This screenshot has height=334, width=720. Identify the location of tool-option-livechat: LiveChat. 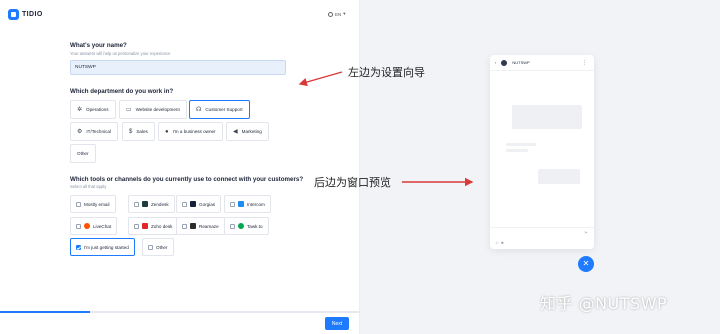
(94, 226).